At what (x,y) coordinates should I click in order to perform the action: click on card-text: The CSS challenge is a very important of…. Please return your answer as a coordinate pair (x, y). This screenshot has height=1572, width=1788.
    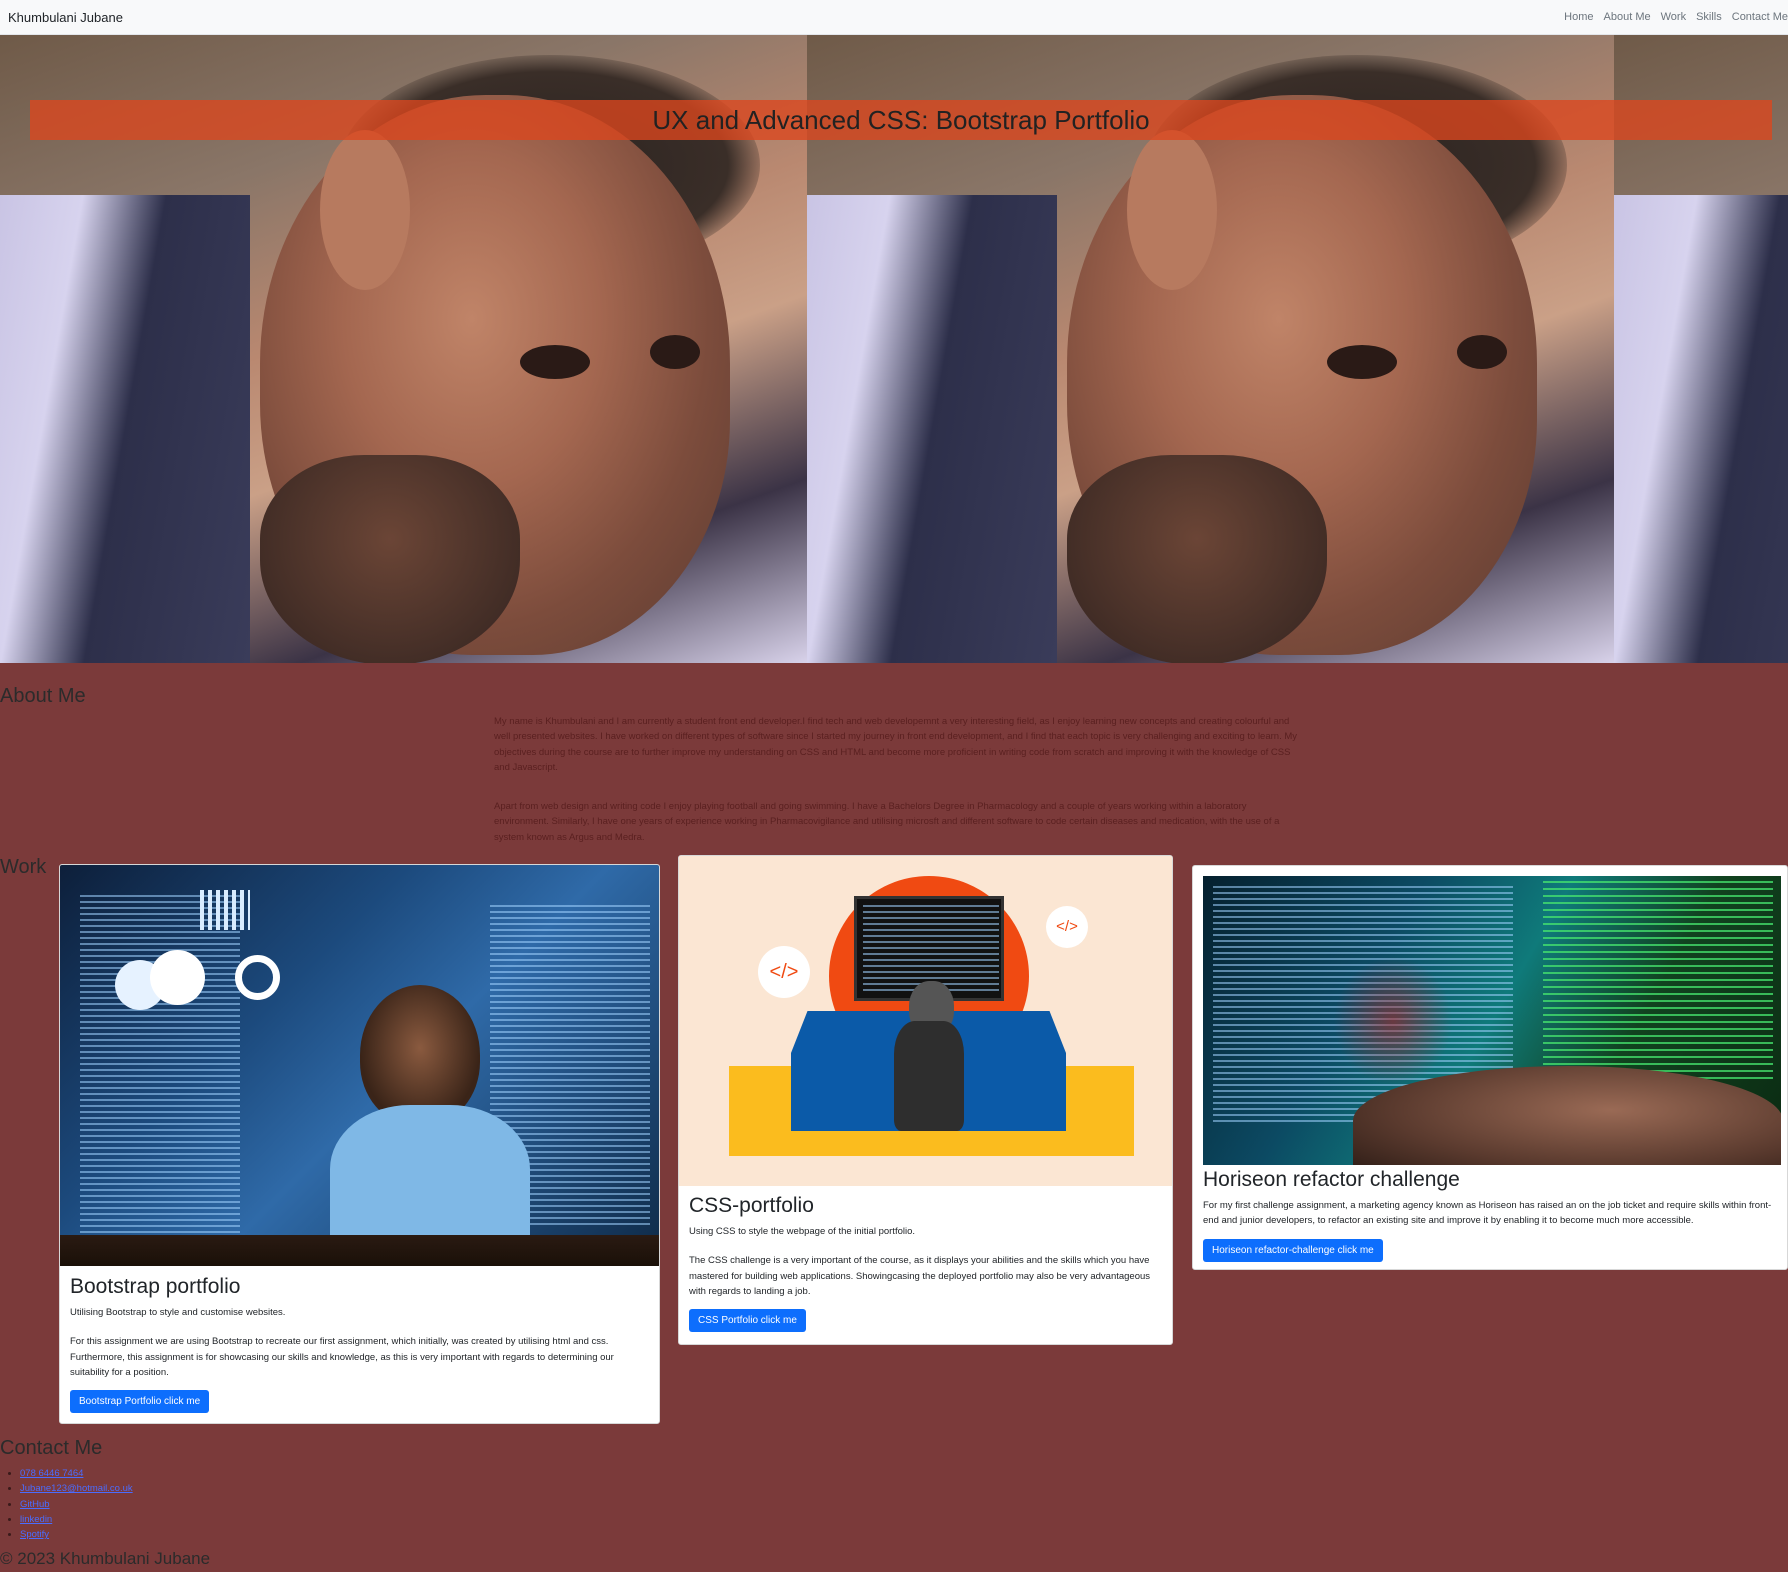
    Looking at the image, I should click on (920, 1276).